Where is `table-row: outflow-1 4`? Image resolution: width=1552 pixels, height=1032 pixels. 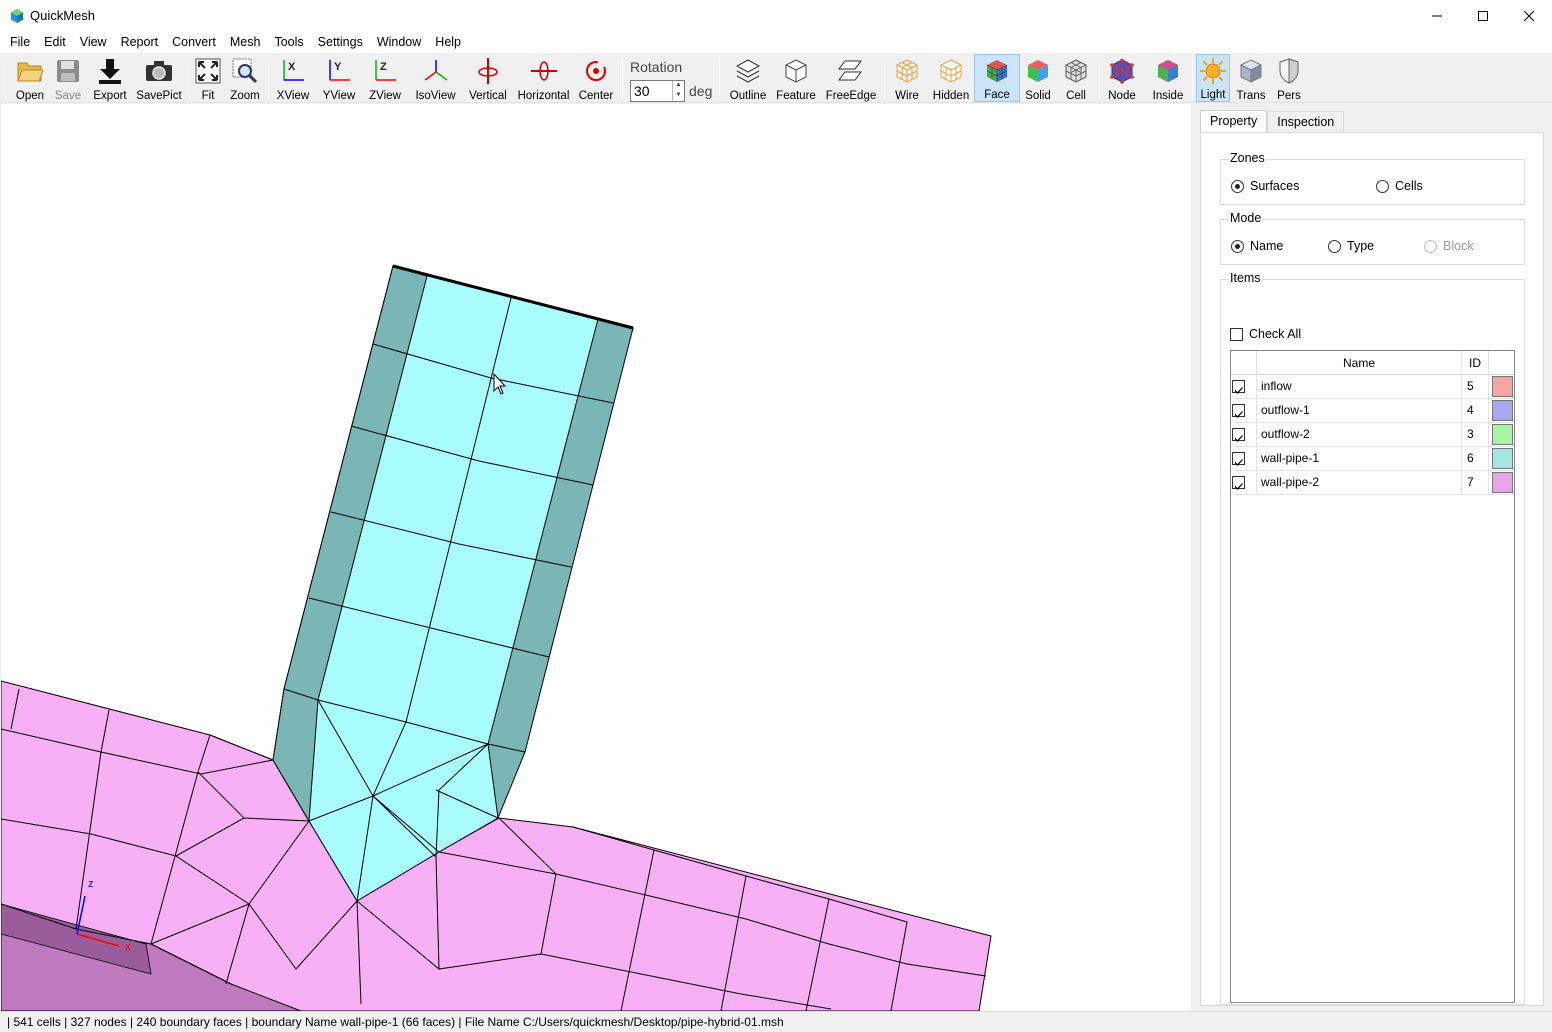
table-row: outflow-1 4 is located at coordinates (1372, 411).